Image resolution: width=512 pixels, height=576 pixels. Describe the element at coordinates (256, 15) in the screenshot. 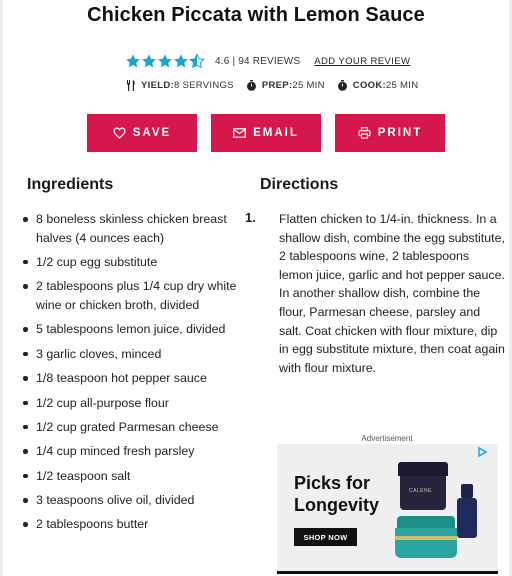

I see `recipe-title: Chicken Piccata with Lemon Sauce` at that location.